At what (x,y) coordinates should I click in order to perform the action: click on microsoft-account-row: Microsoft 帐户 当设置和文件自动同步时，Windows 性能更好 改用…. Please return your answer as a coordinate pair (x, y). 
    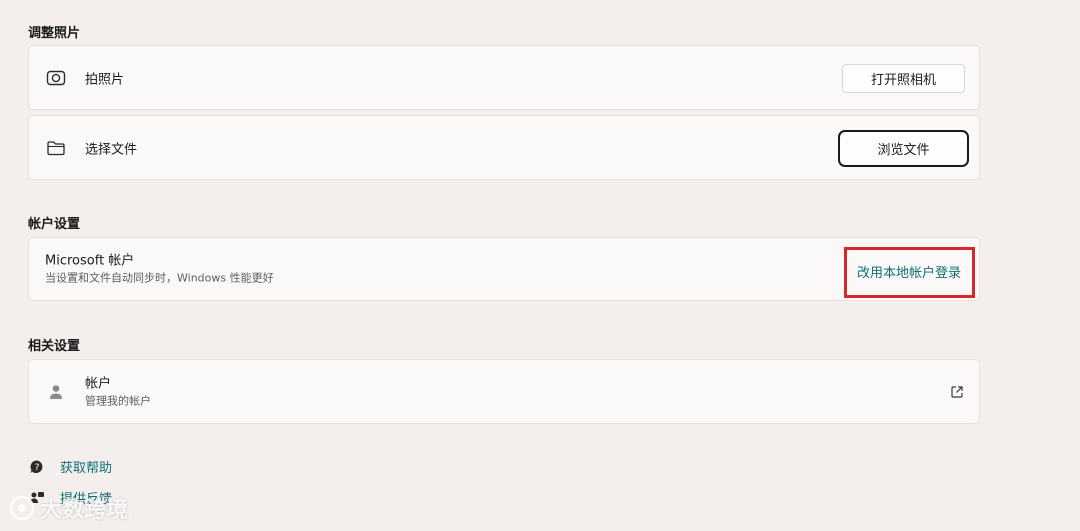
    Looking at the image, I should click on (504, 269).